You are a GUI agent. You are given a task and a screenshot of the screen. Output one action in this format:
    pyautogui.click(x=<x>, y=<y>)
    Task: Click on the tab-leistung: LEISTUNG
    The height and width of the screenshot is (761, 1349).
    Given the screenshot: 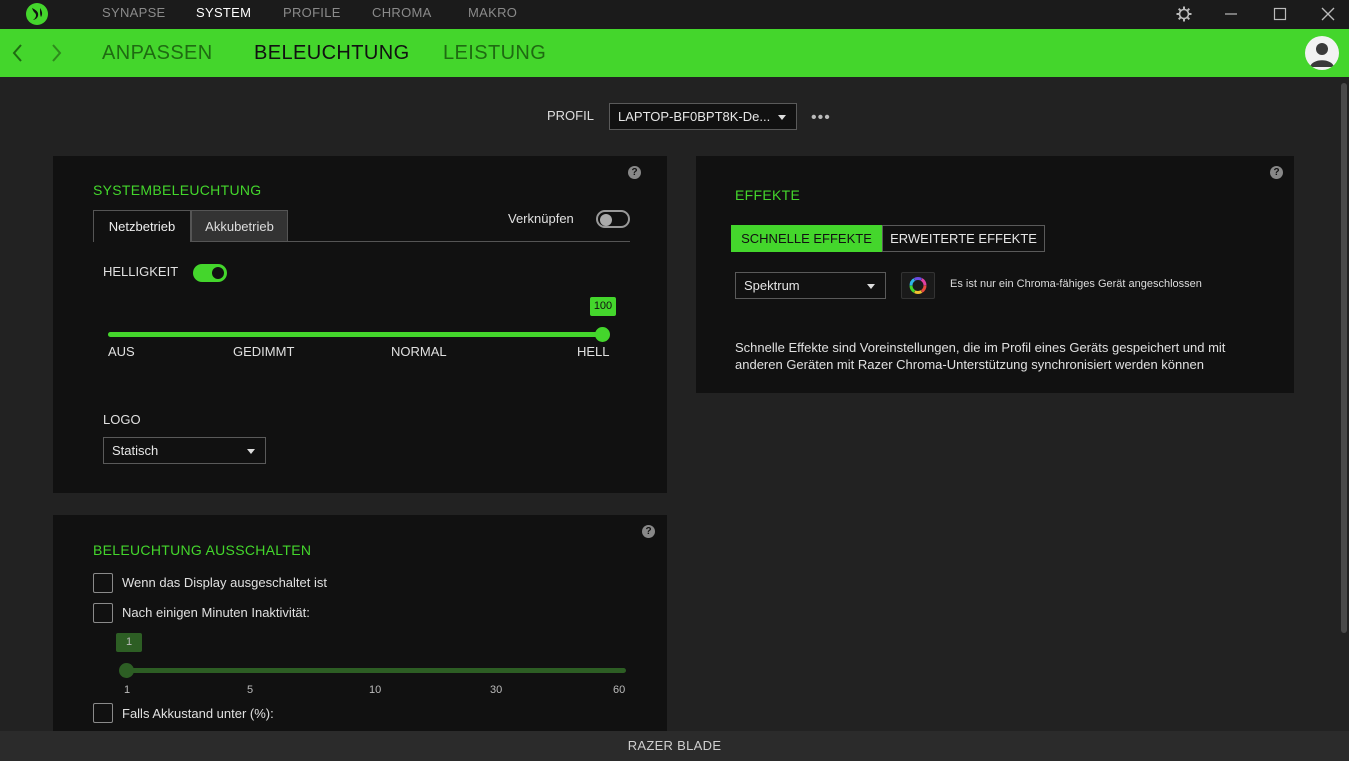 What is the action you would take?
    pyautogui.click(x=494, y=53)
    